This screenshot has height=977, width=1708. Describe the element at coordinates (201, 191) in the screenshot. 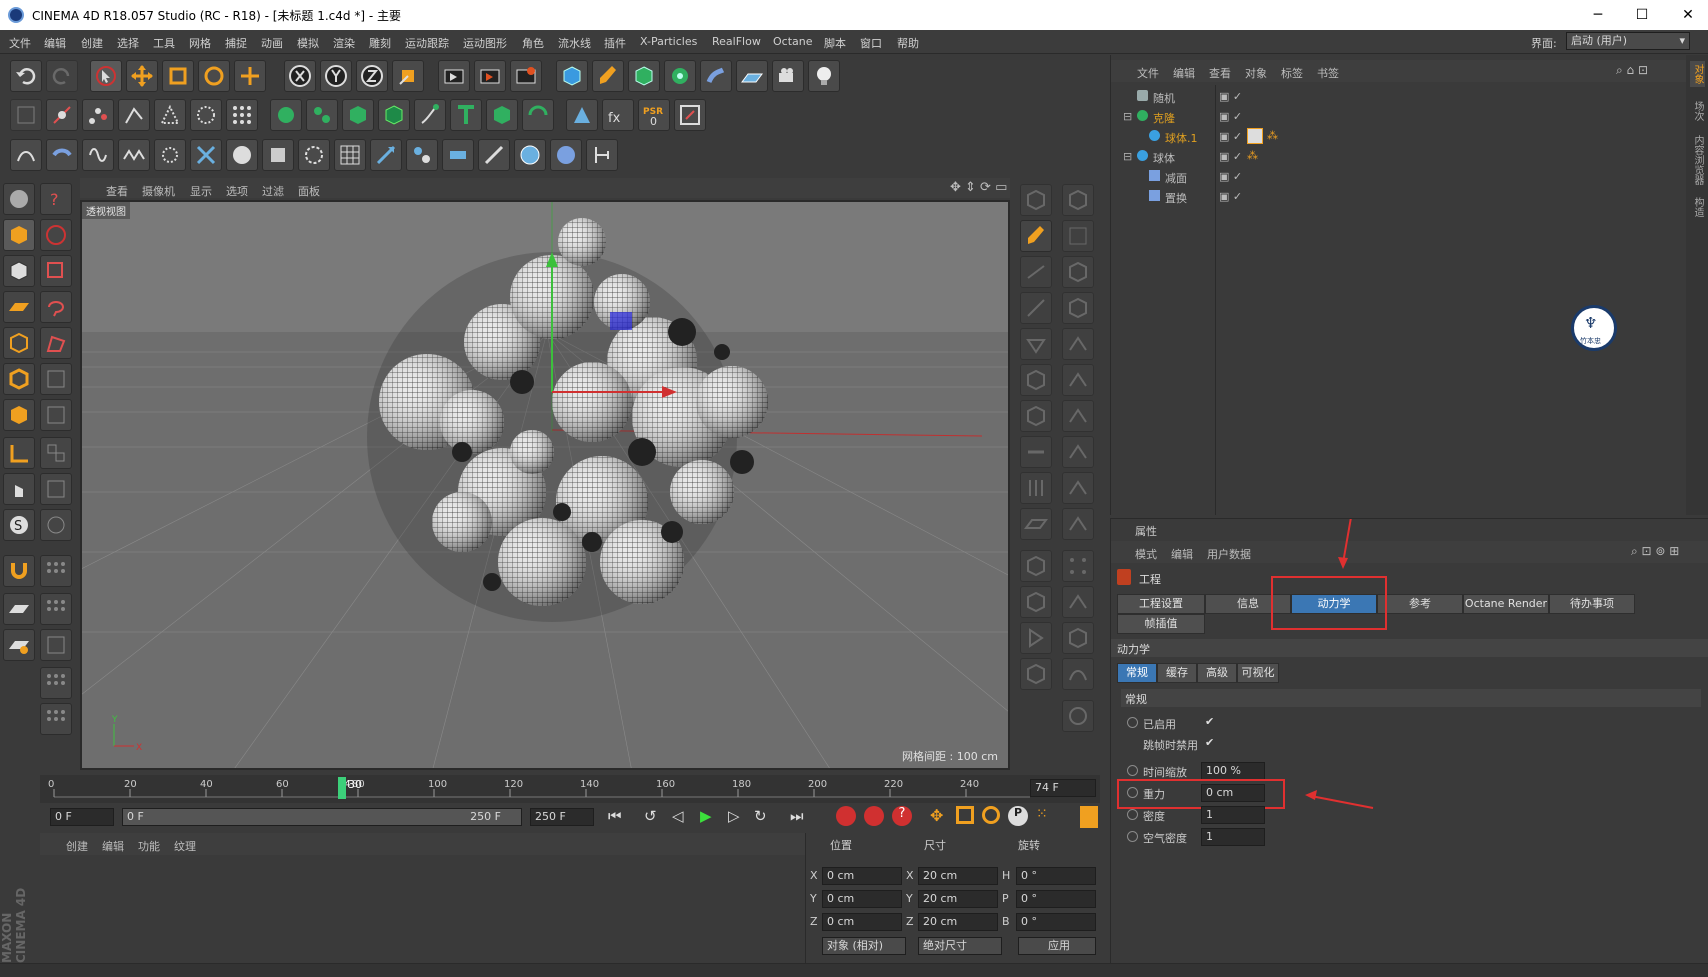

I see `viewport-menu-display: 显示` at that location.